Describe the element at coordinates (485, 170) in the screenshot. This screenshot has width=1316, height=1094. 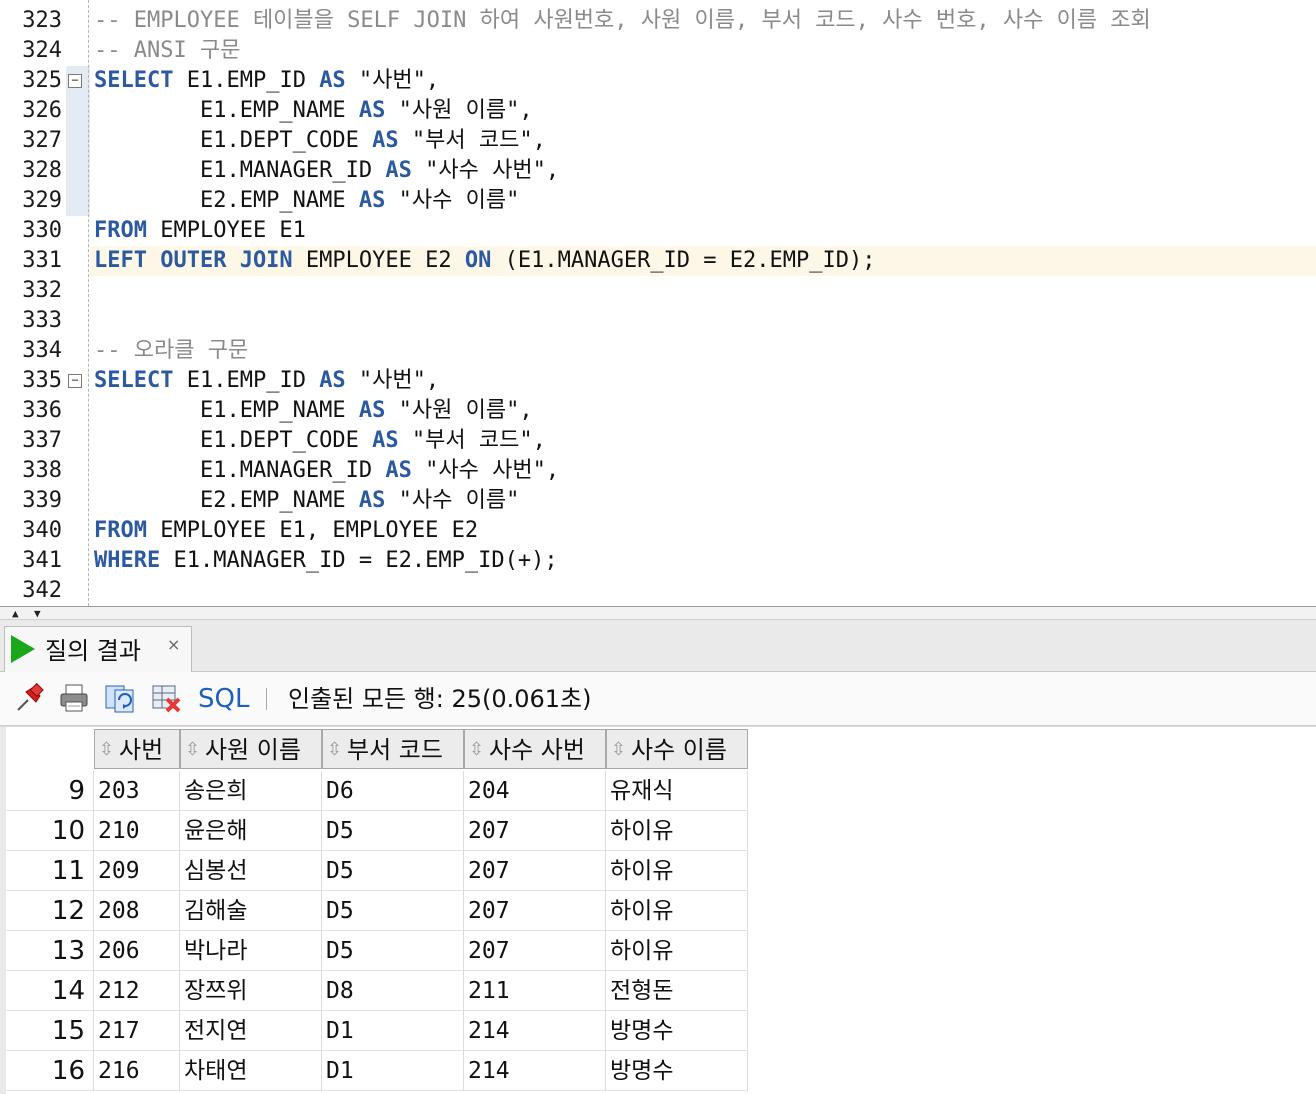
I see `code-text: "사수 사번",` at that location.